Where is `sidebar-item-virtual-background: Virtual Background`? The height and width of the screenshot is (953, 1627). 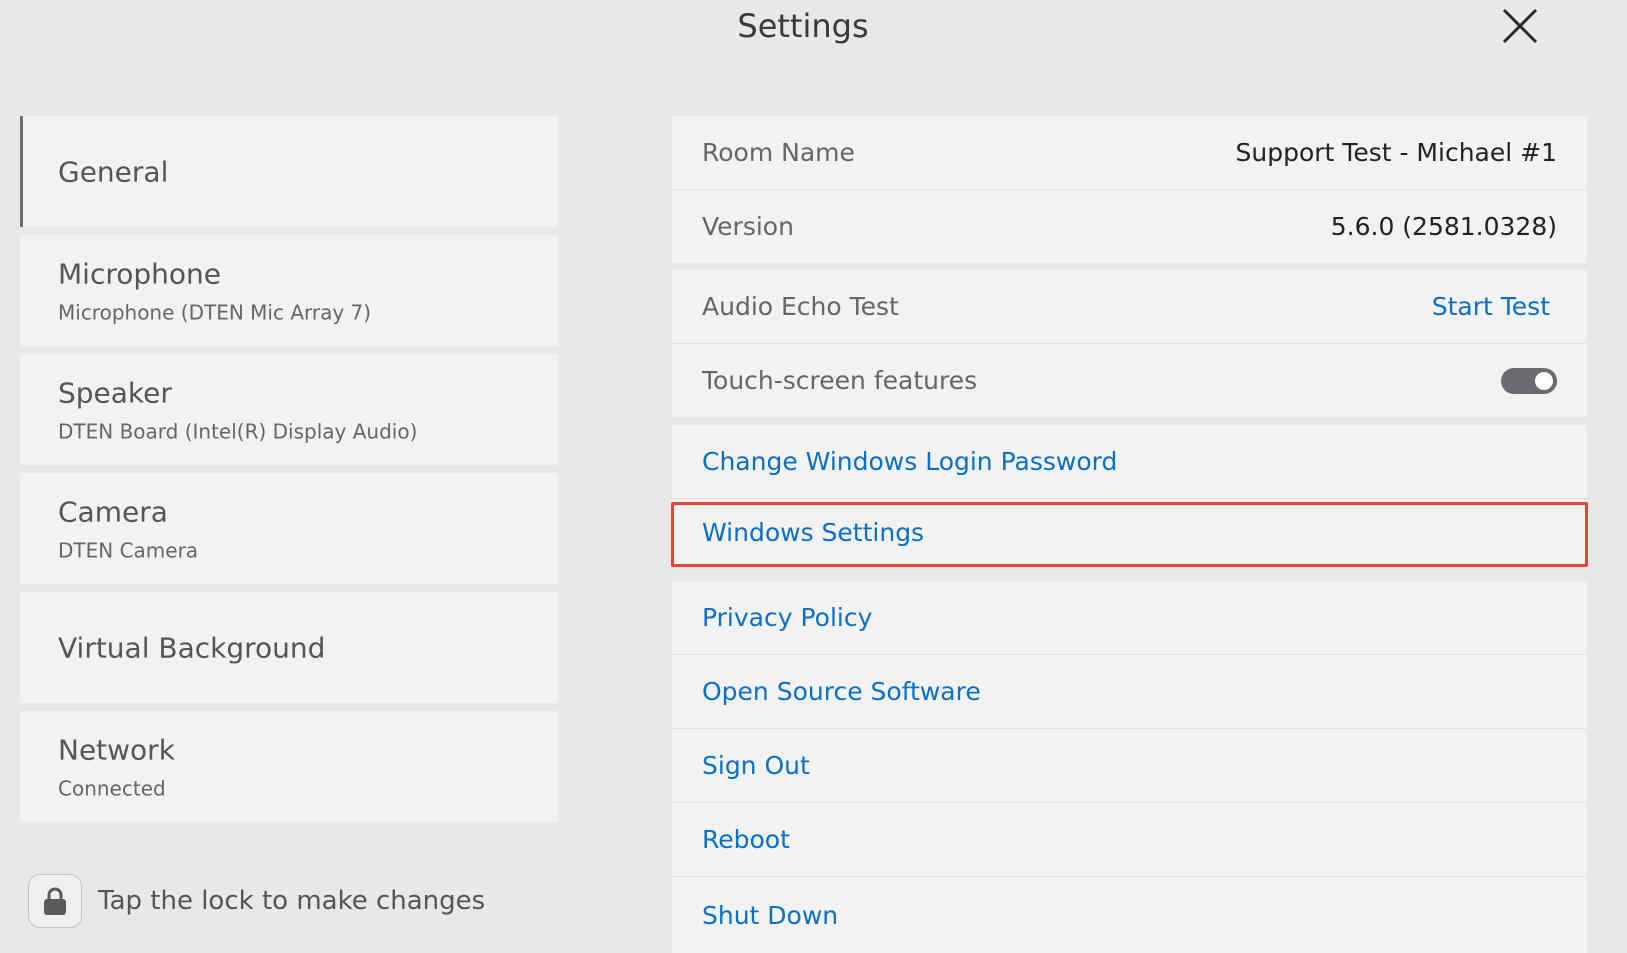 sidebar-item-virtual-background: Virtual Background is located at coordinates (289, 647).